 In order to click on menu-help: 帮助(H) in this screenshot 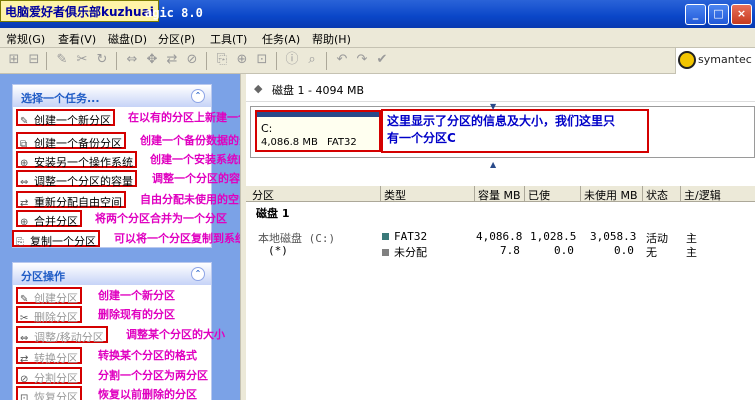, I will do `click(331, 39)`.